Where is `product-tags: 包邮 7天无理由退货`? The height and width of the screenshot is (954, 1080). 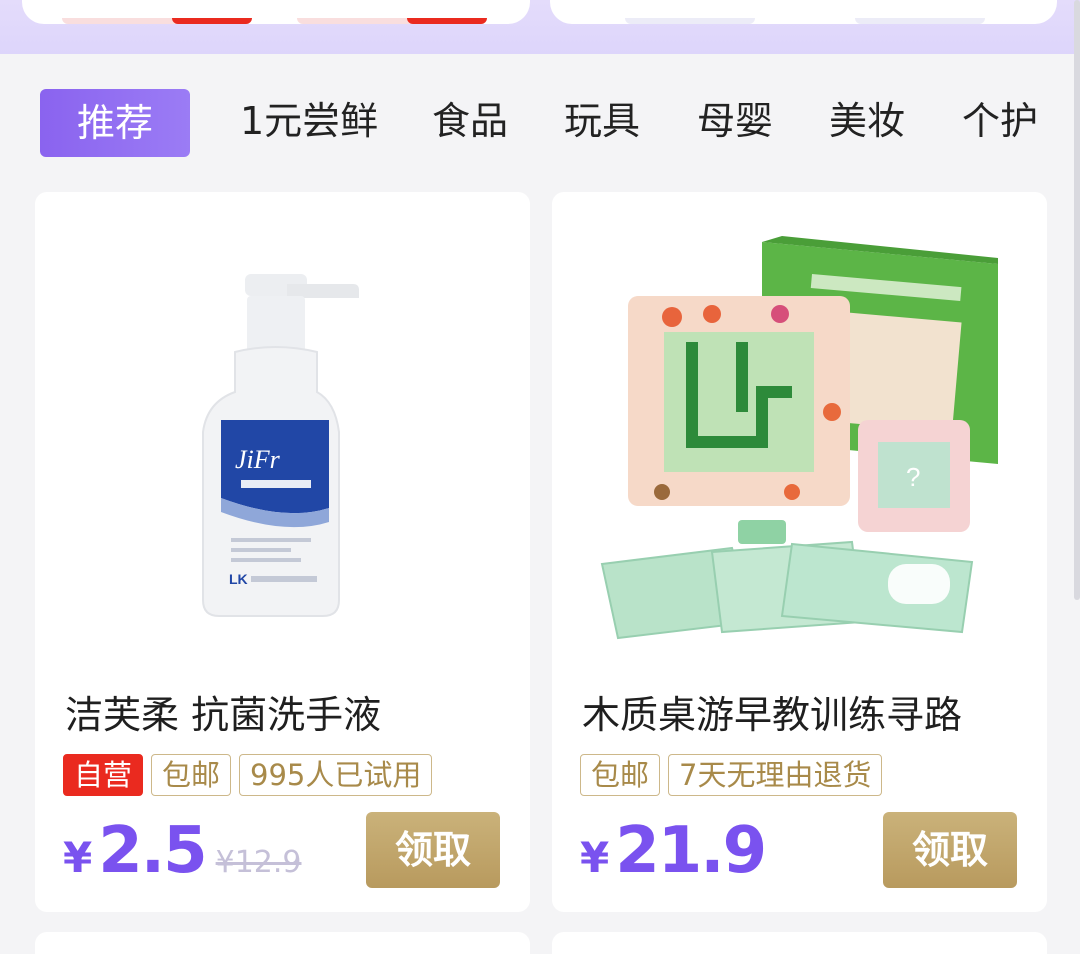 product-tags: 包邮 7天无理由退货 is located at coordinates (731, 775).